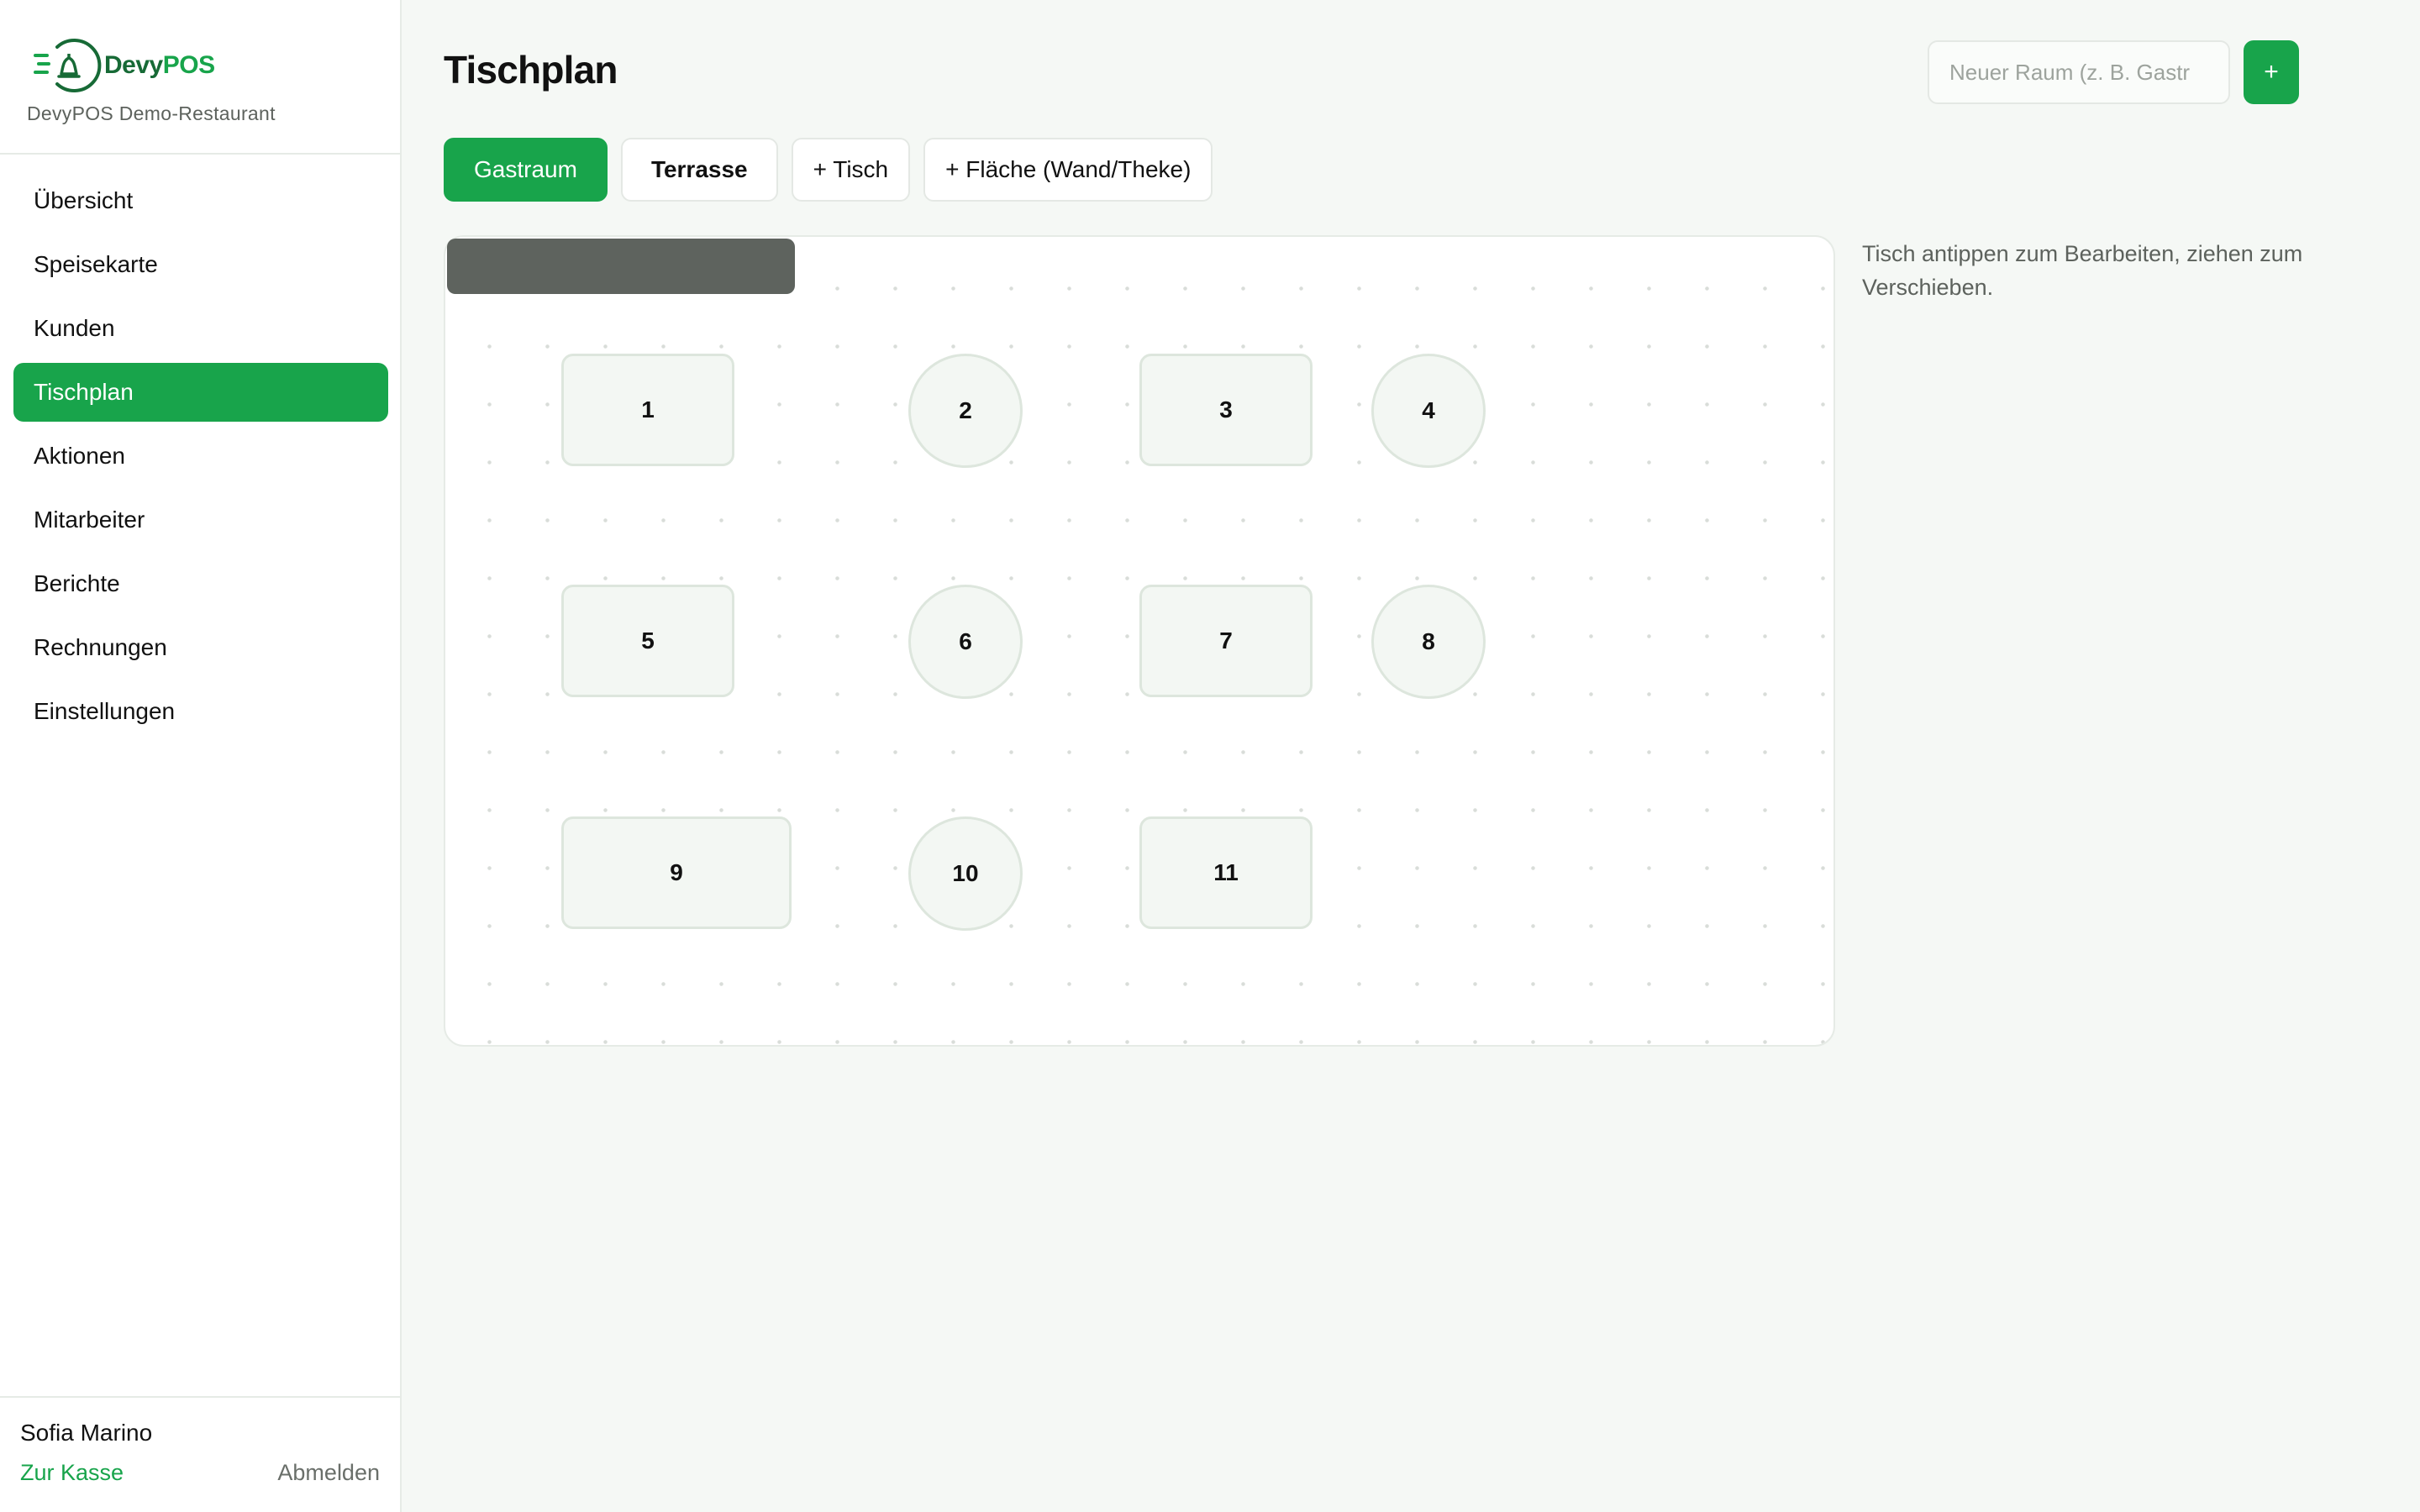 The width and height of the screenshot is (2420, 1512). What do you see at coordinates (86, 1433) in the screenshot?
I see `user-name: Sofia Marino` at bounding box center [86, 1433].